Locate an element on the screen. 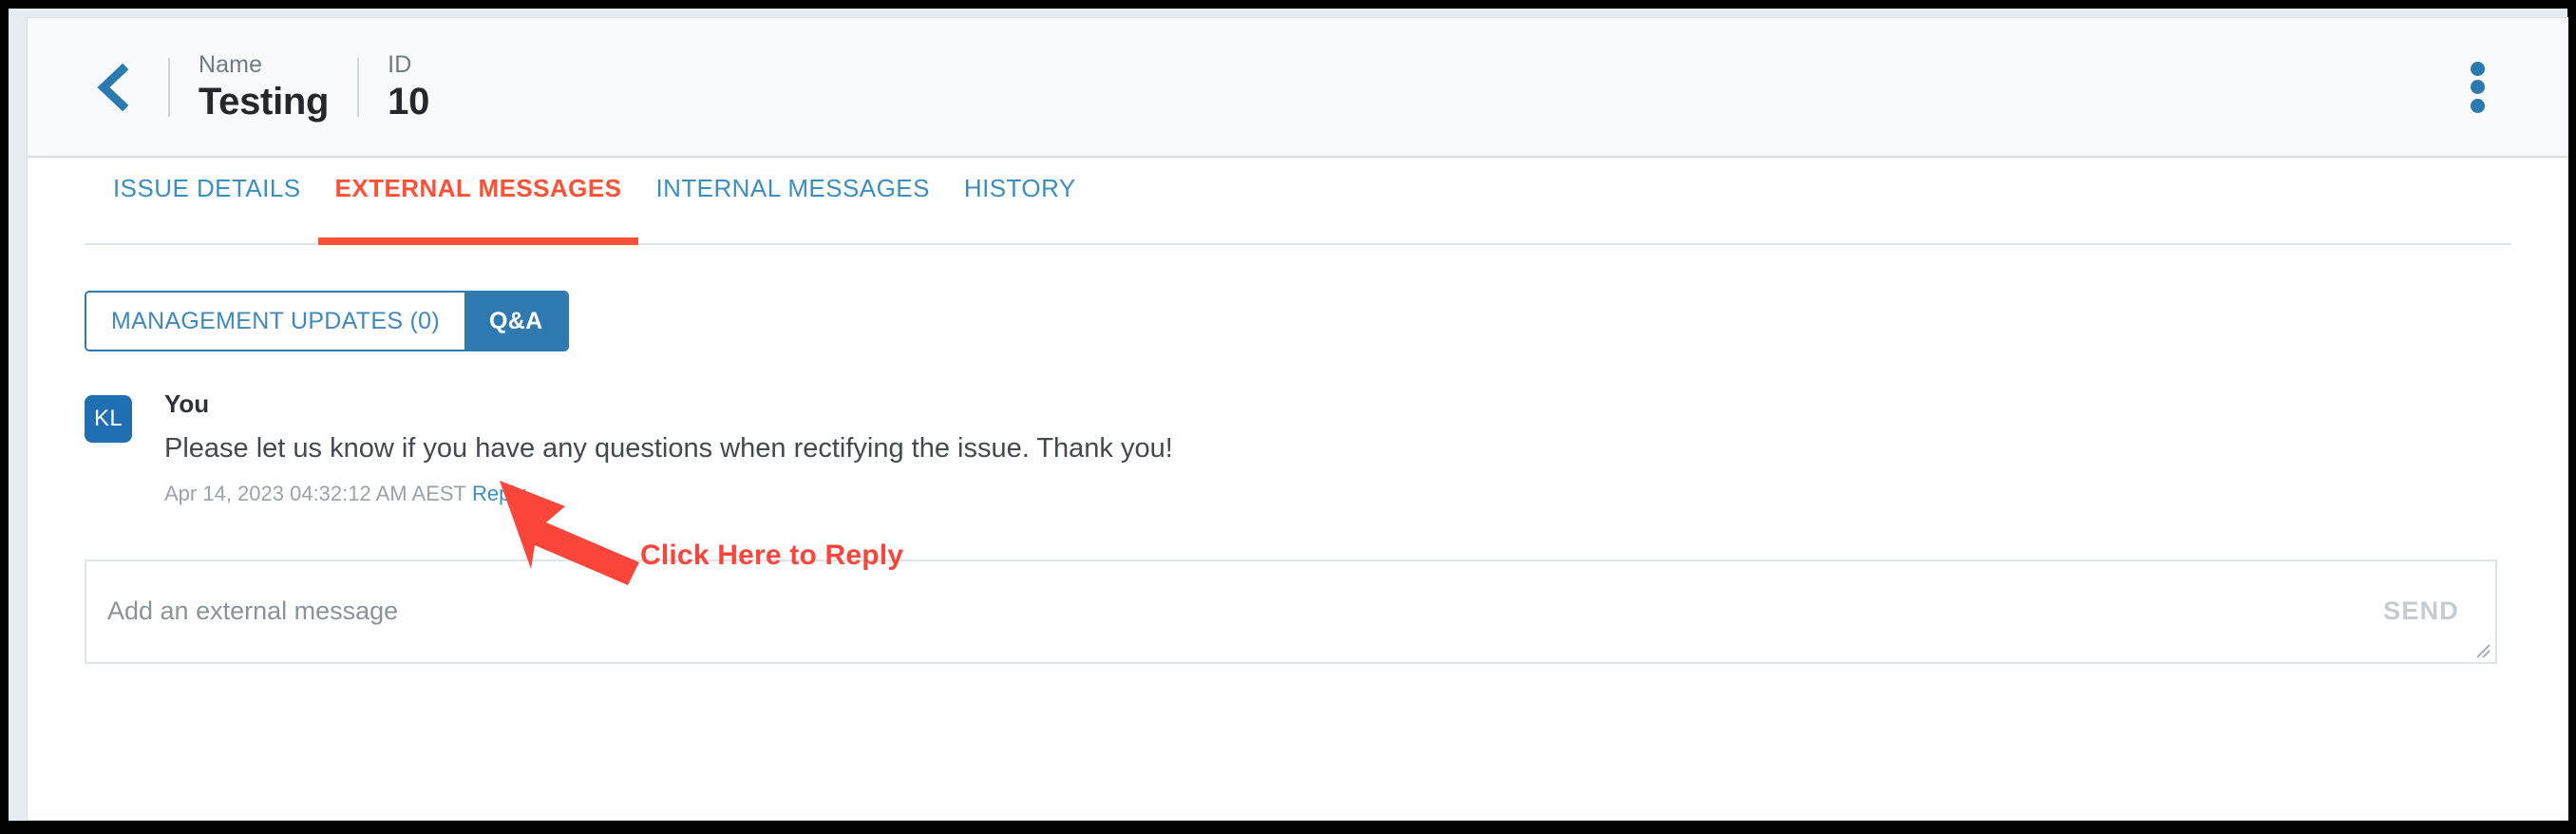 Image resolution: width=2576 pixels, height=834 pixels. external-message-input is located at coordinates (1225, 611).